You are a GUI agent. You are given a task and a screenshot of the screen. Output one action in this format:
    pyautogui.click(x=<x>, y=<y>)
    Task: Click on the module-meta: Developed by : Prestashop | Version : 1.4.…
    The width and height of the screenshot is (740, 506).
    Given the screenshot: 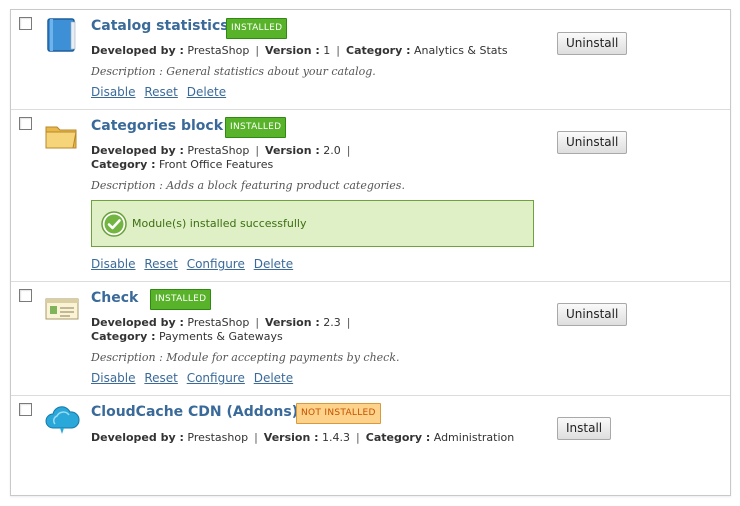 What is the action you would take?
    pyautogui.click(x=302, y=438)
    